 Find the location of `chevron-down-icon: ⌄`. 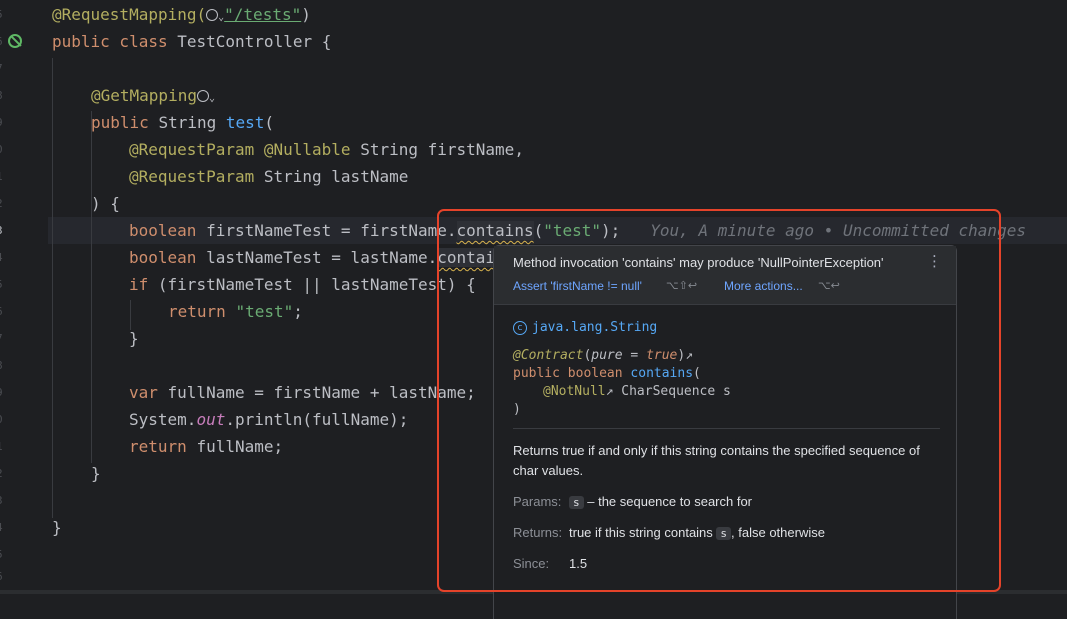

chevron-down-icon: ⌄ is located at coordinates (212, 98).